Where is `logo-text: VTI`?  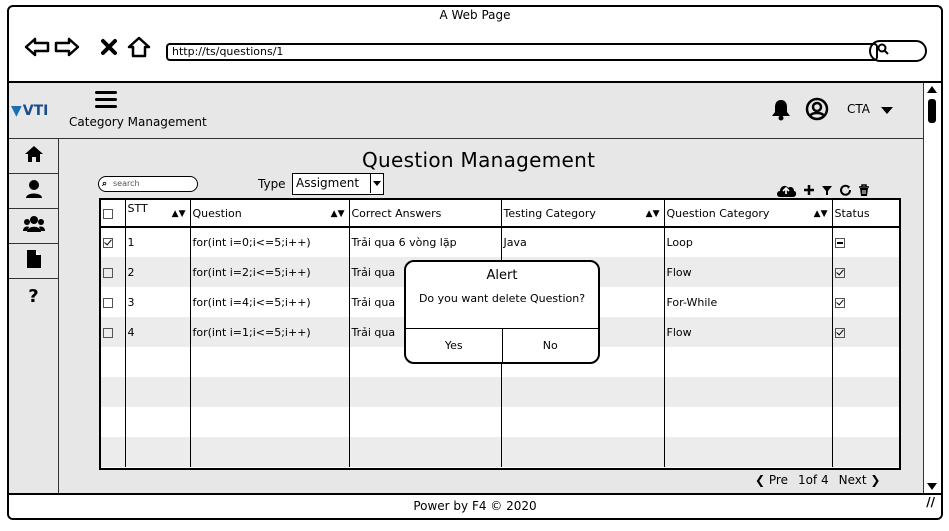
logo-text: VTI is located at coordinates (35, 111).